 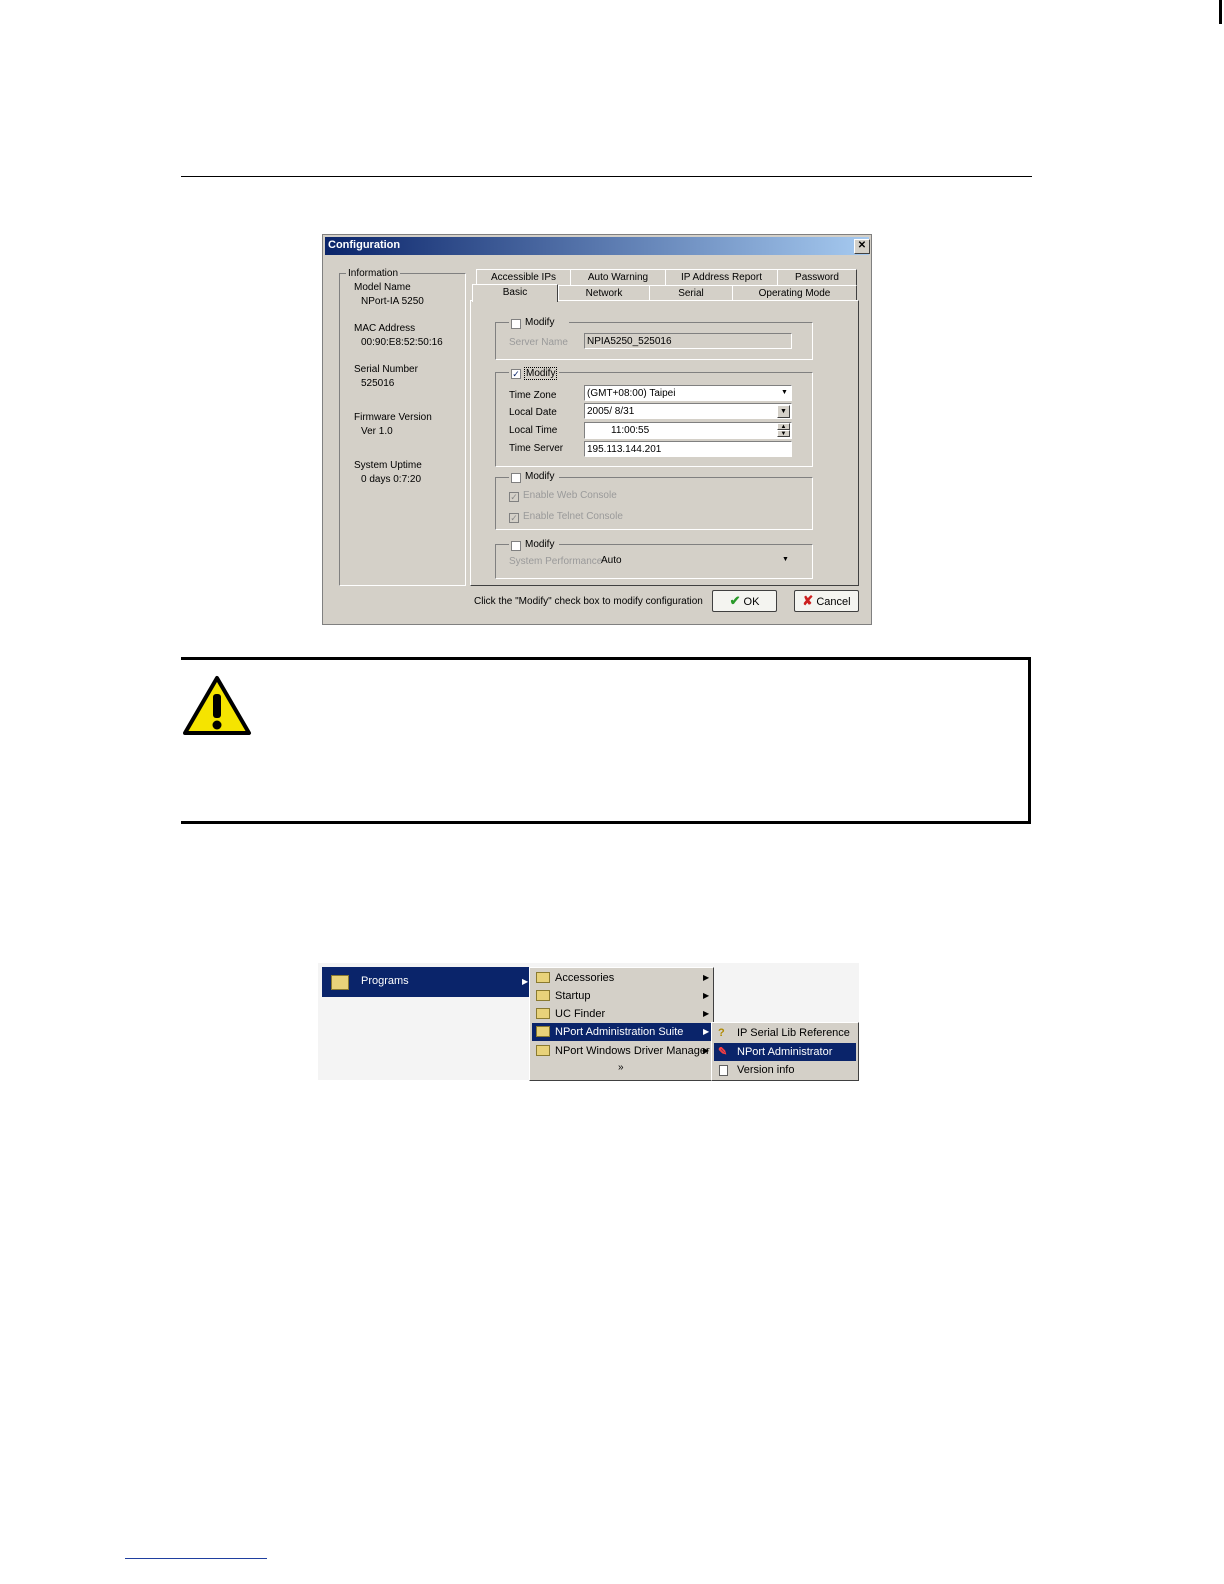 What do you see at coordinates (688, 341) in the screenshot?
I see `server-name-field: NPIA5250_525016` at bounding box center [688, 341].